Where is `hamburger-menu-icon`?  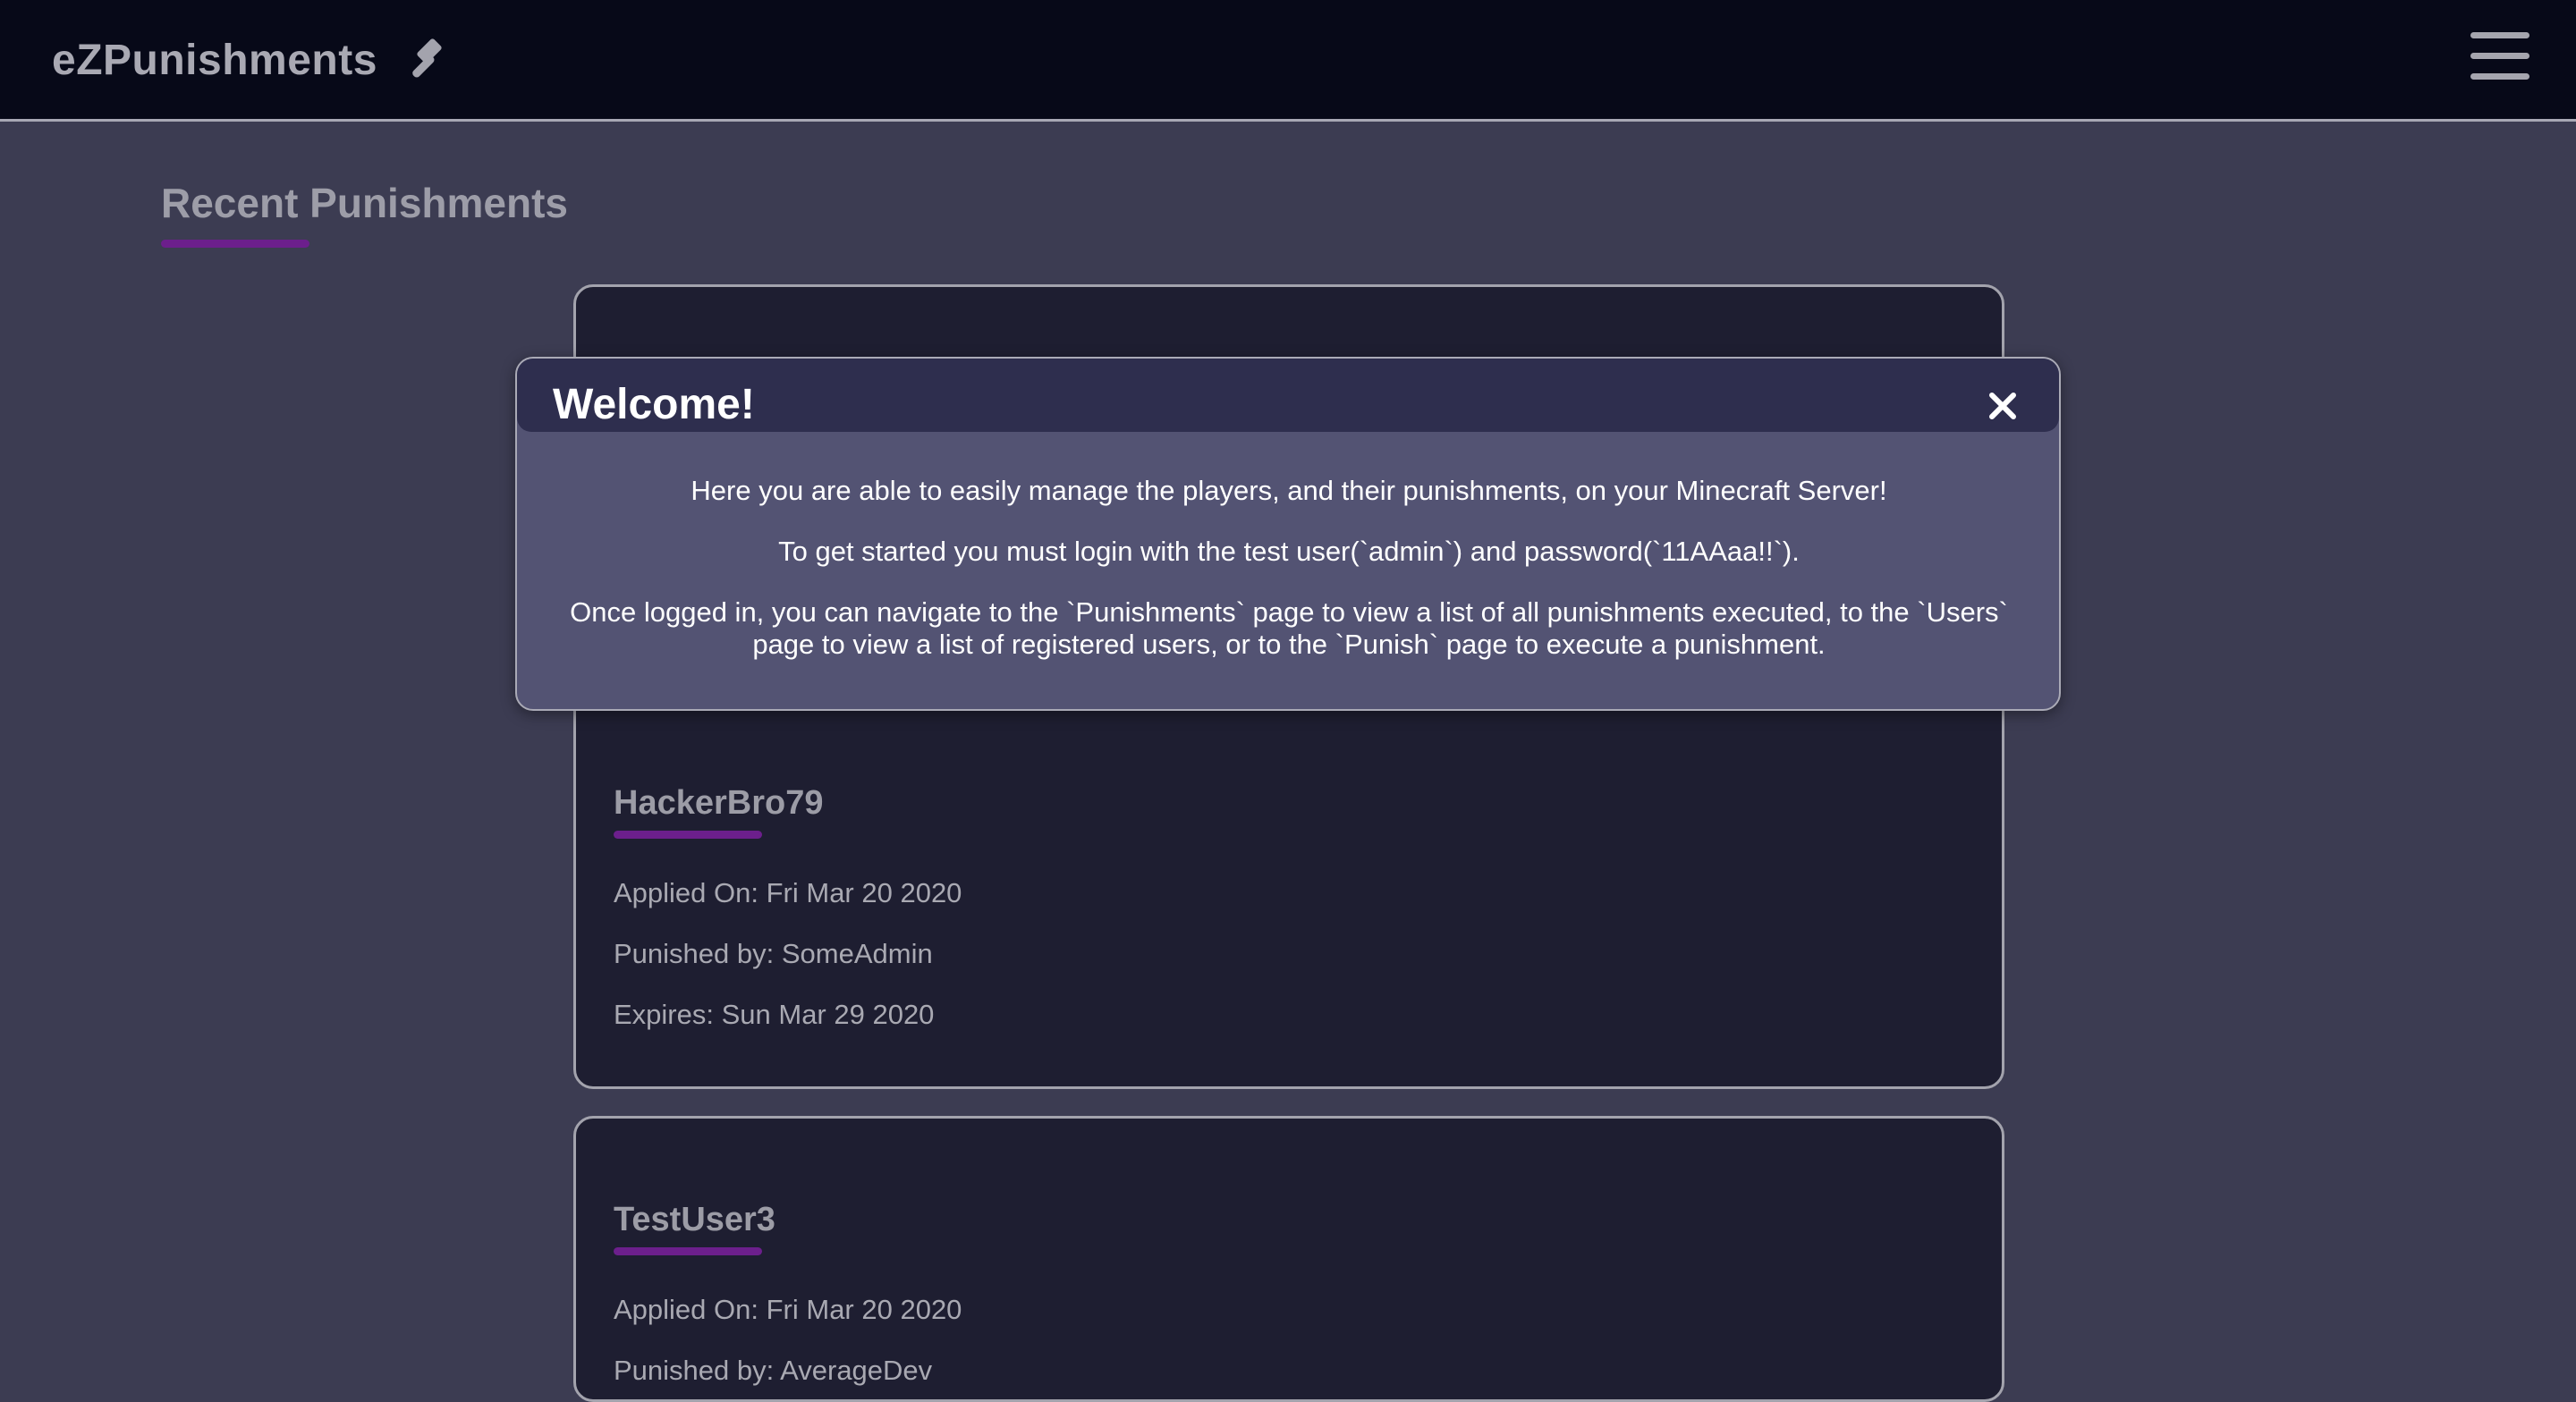
hamburger-menu-icon is located at coordinates (2499, 56).